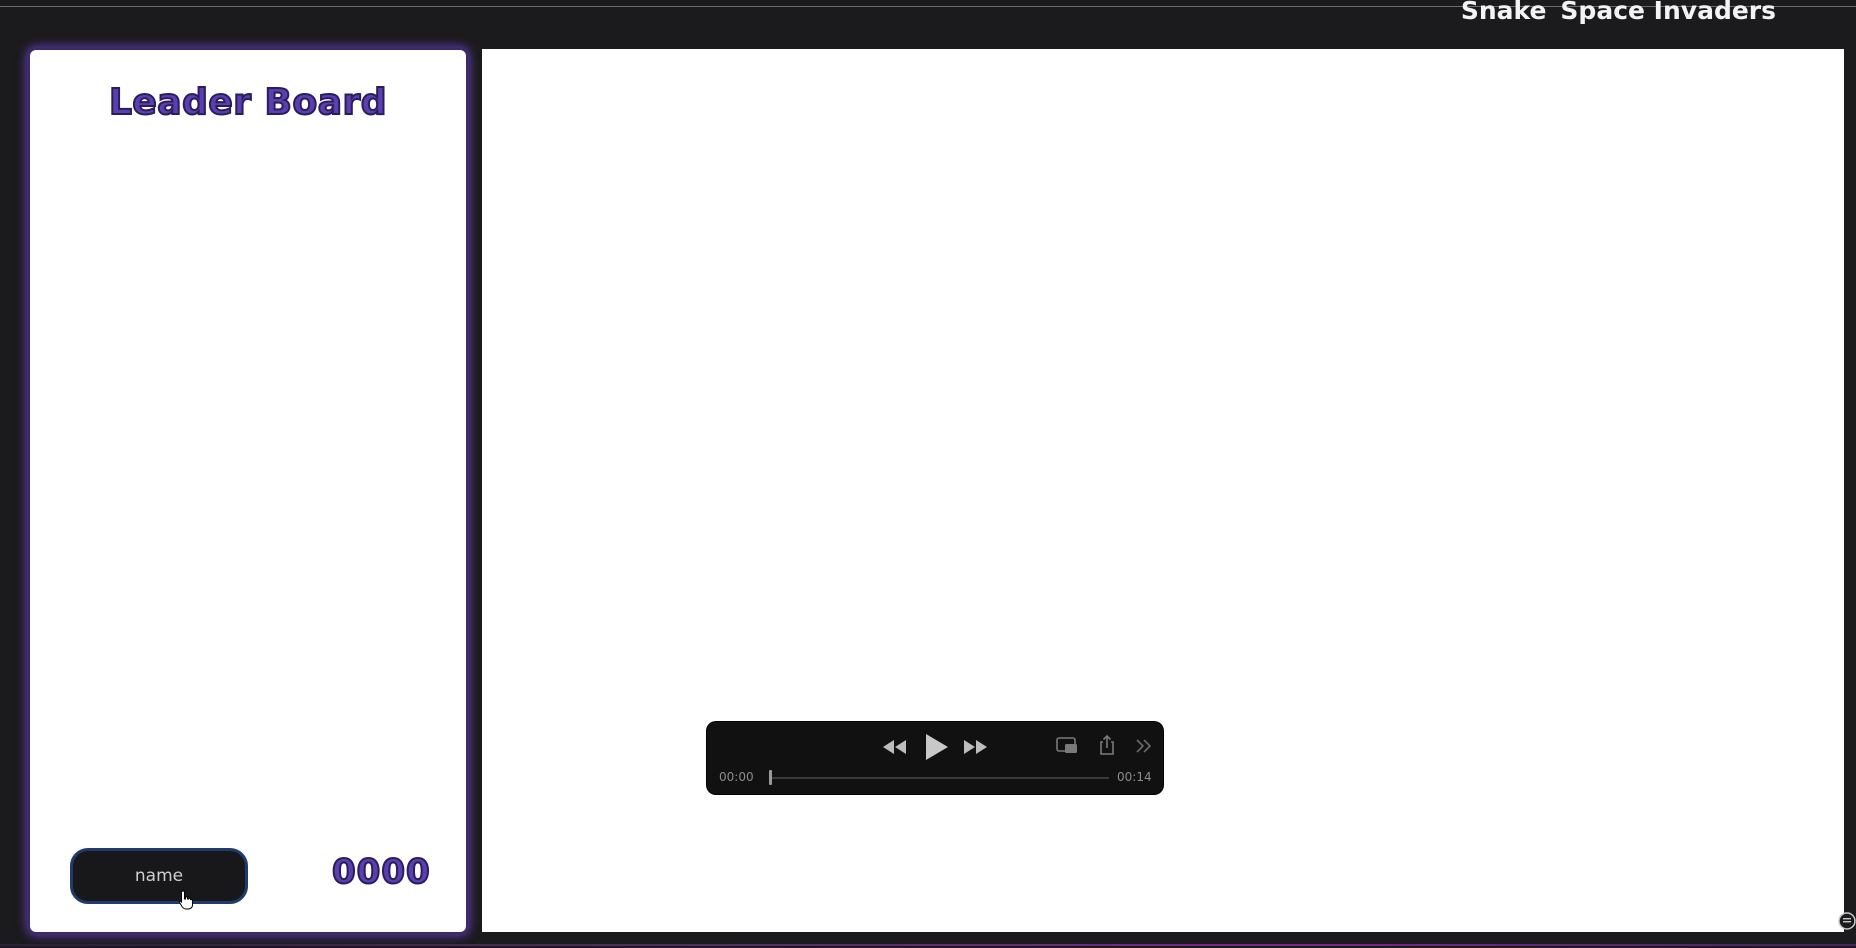 The width and height of the screenshot is (1856, 948). Describe the element at coordinates (1107, 745) in the screenshot. I see `share-icon` at that location.